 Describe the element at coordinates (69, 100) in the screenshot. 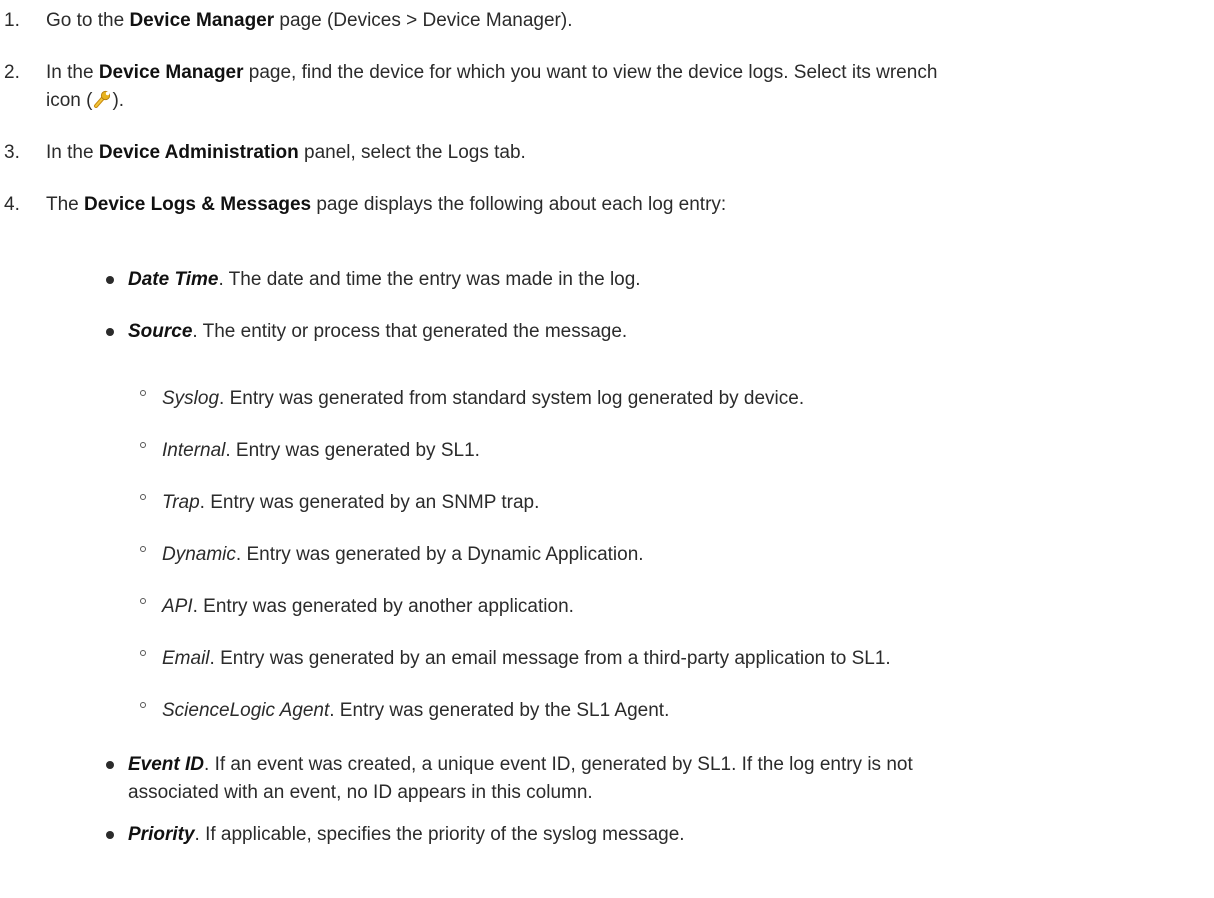

I see `step-text: icon (` at that location.